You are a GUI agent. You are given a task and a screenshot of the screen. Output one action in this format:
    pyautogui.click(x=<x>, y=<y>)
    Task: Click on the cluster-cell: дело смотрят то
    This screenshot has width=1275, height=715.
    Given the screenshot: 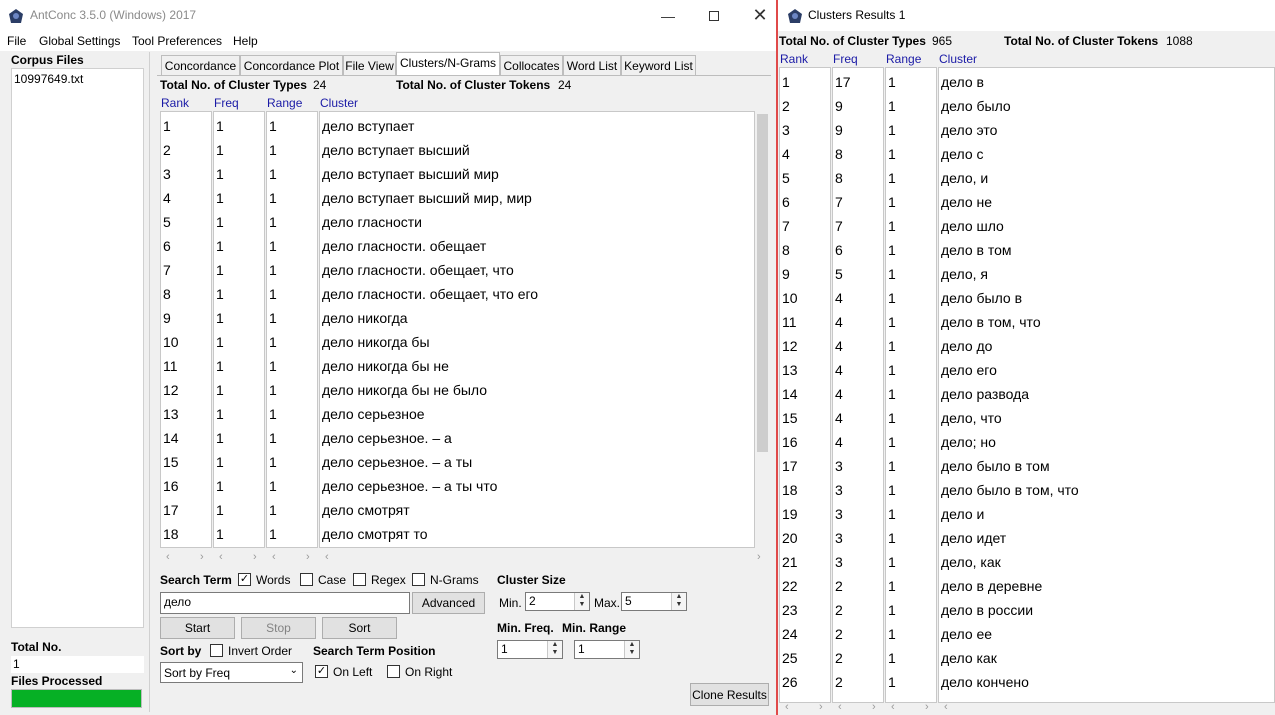 What is the action you would take?
    pyautogui.click(x=375, y=534)
    